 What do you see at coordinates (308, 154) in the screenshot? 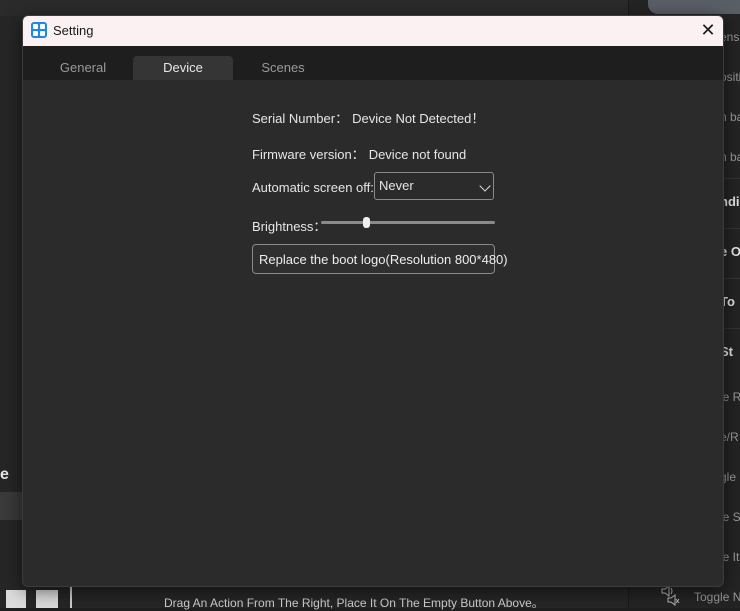
I see `firmware-label: Firmware version：` at bounding box center [308, 154].